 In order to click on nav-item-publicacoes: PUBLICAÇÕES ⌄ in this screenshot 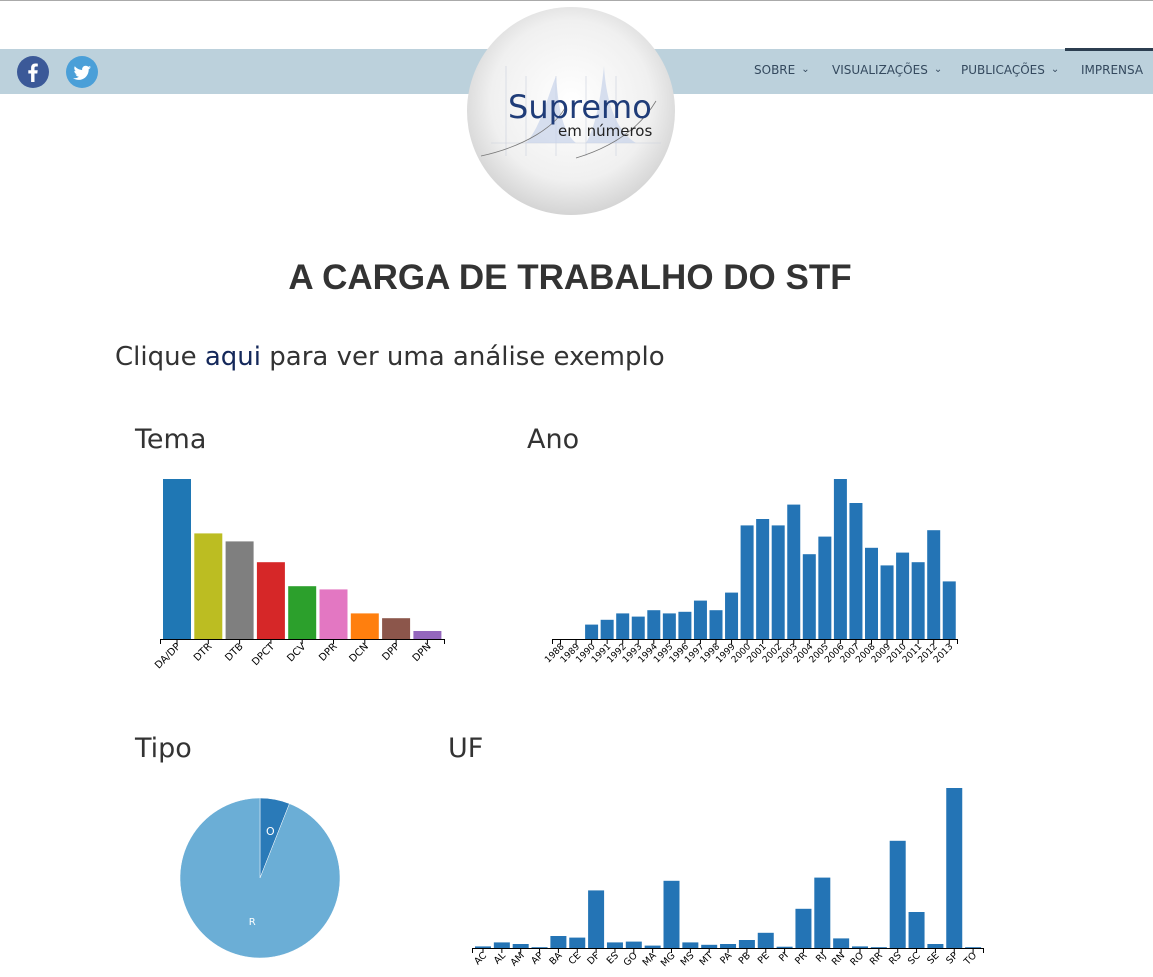, I will do `click(1010, 70)`.